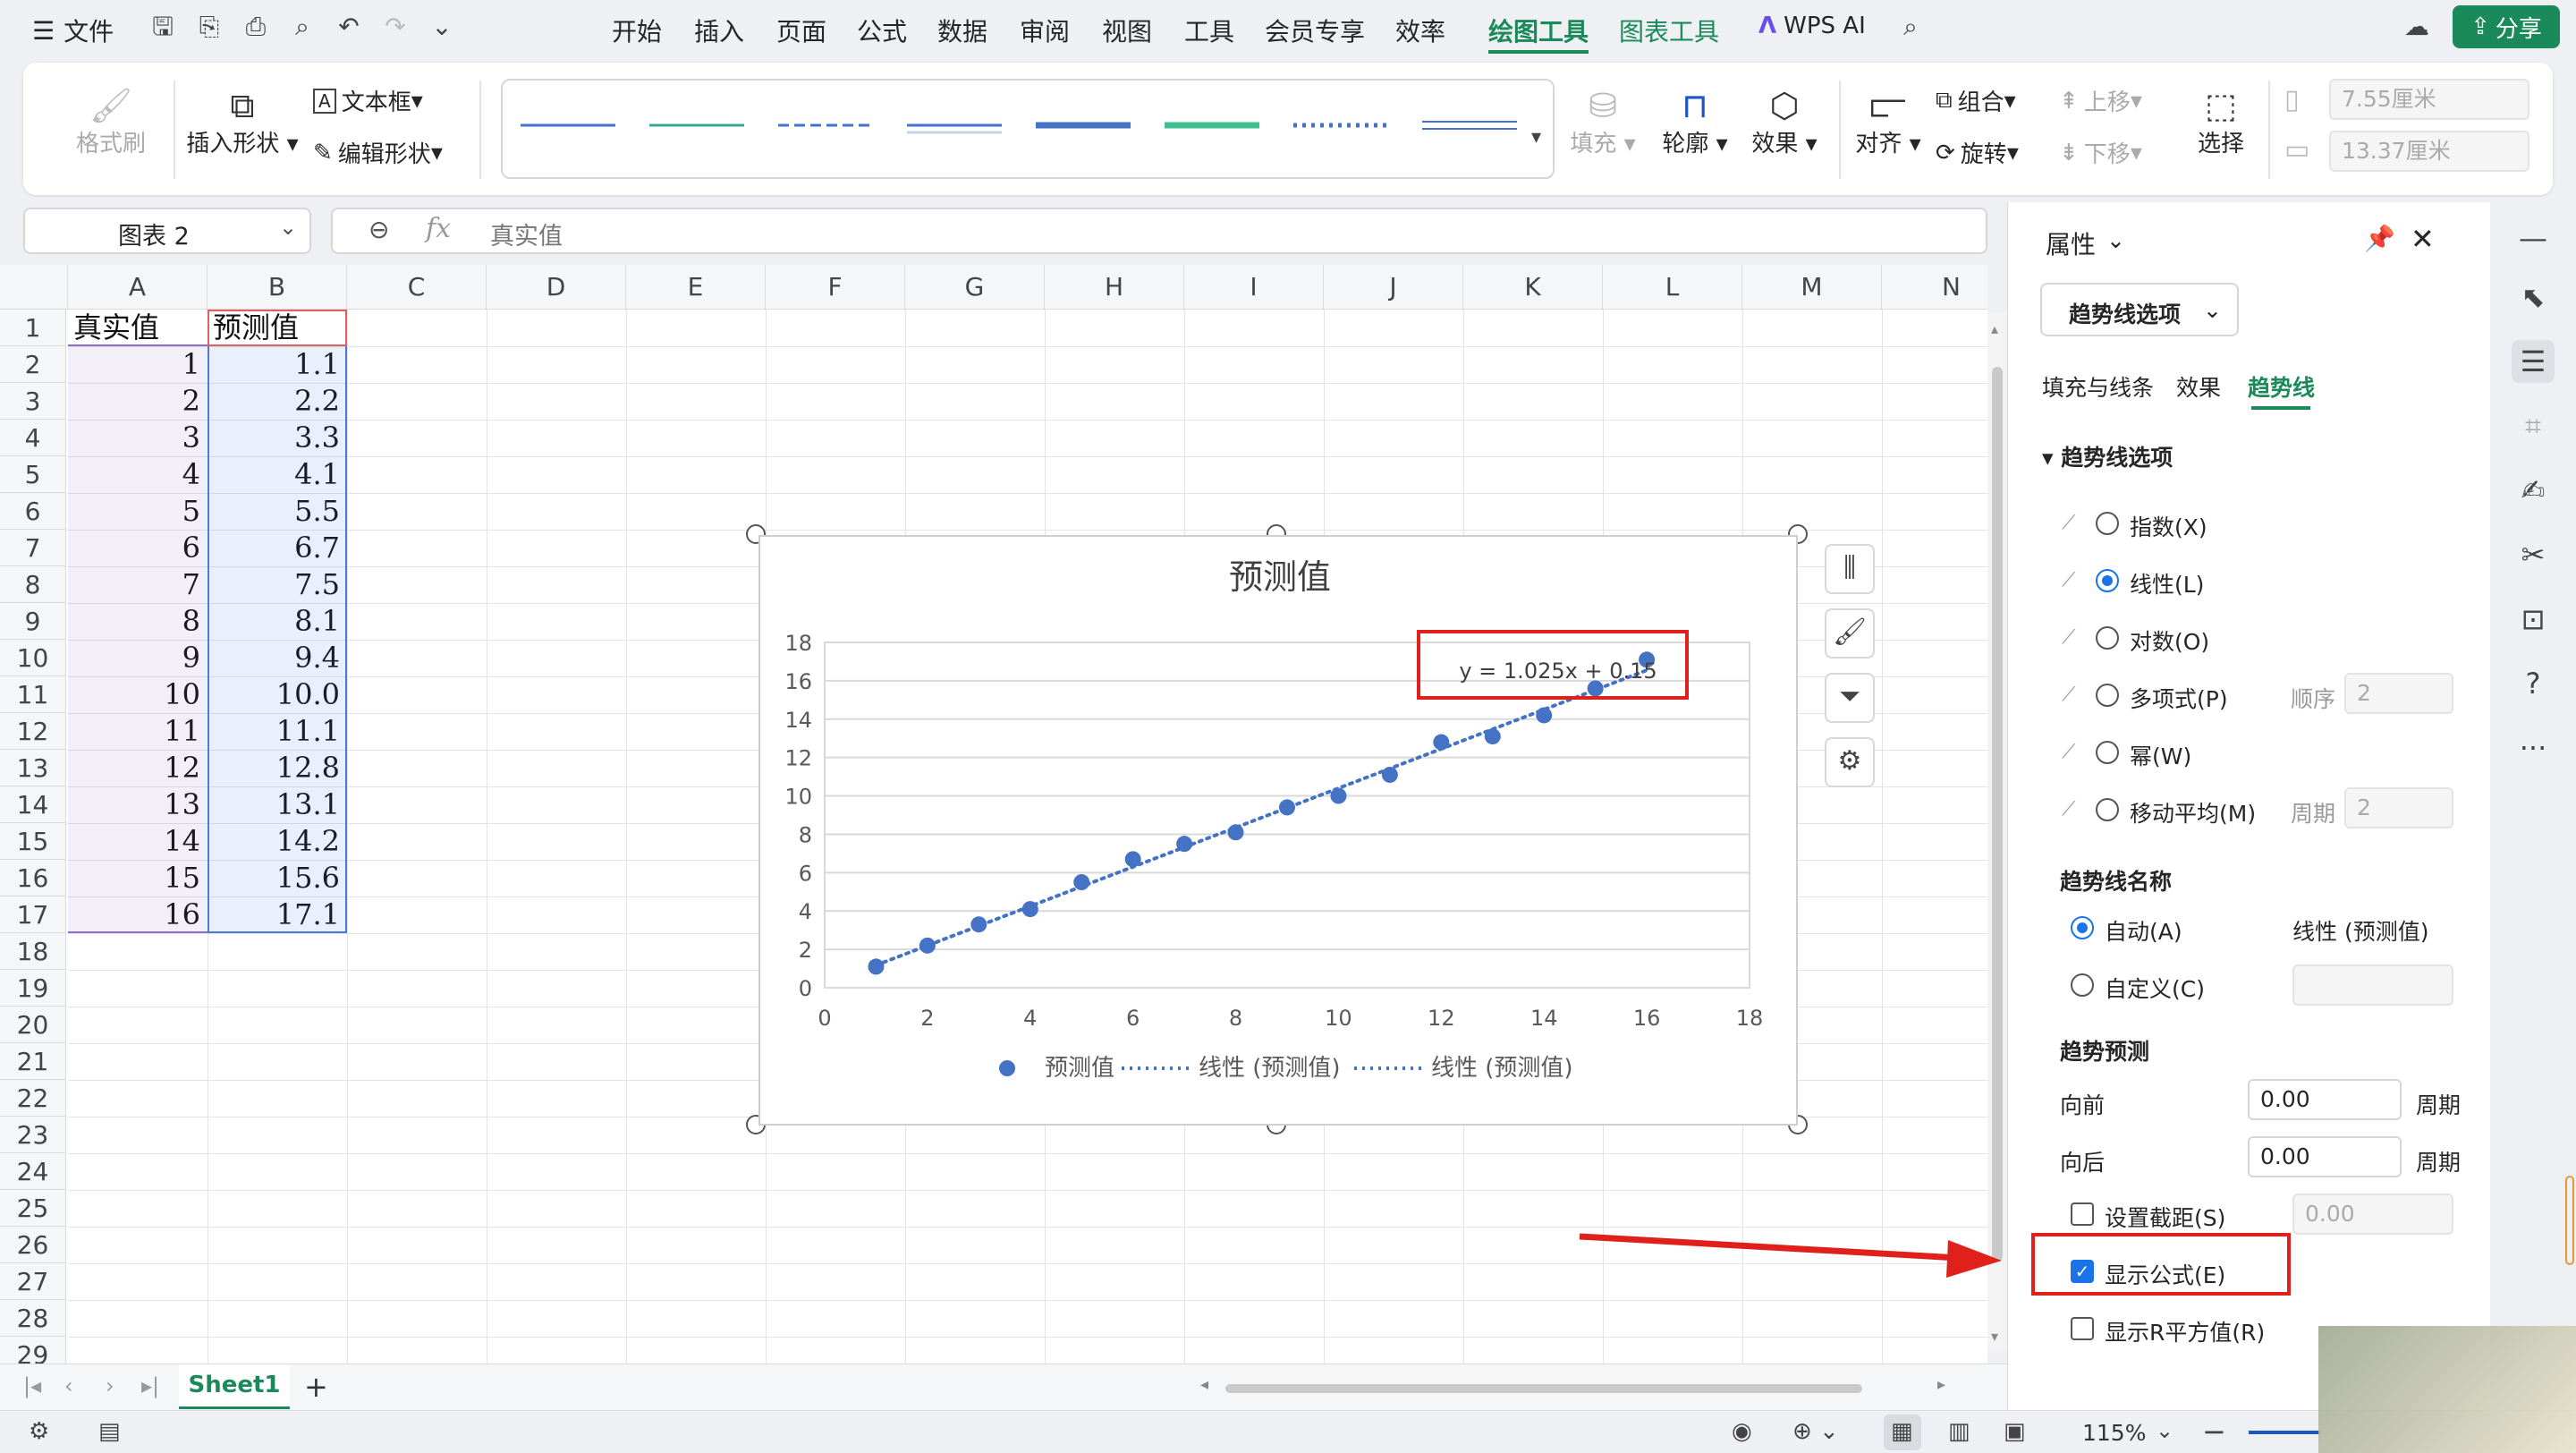 The height and width of the screenshot is (1453, 2576). What do you see at coordinates (1603, 122) in the screenshot?
I see `fill-button: ⛁ 填充 ▾` at bounding box center [1603, 122].